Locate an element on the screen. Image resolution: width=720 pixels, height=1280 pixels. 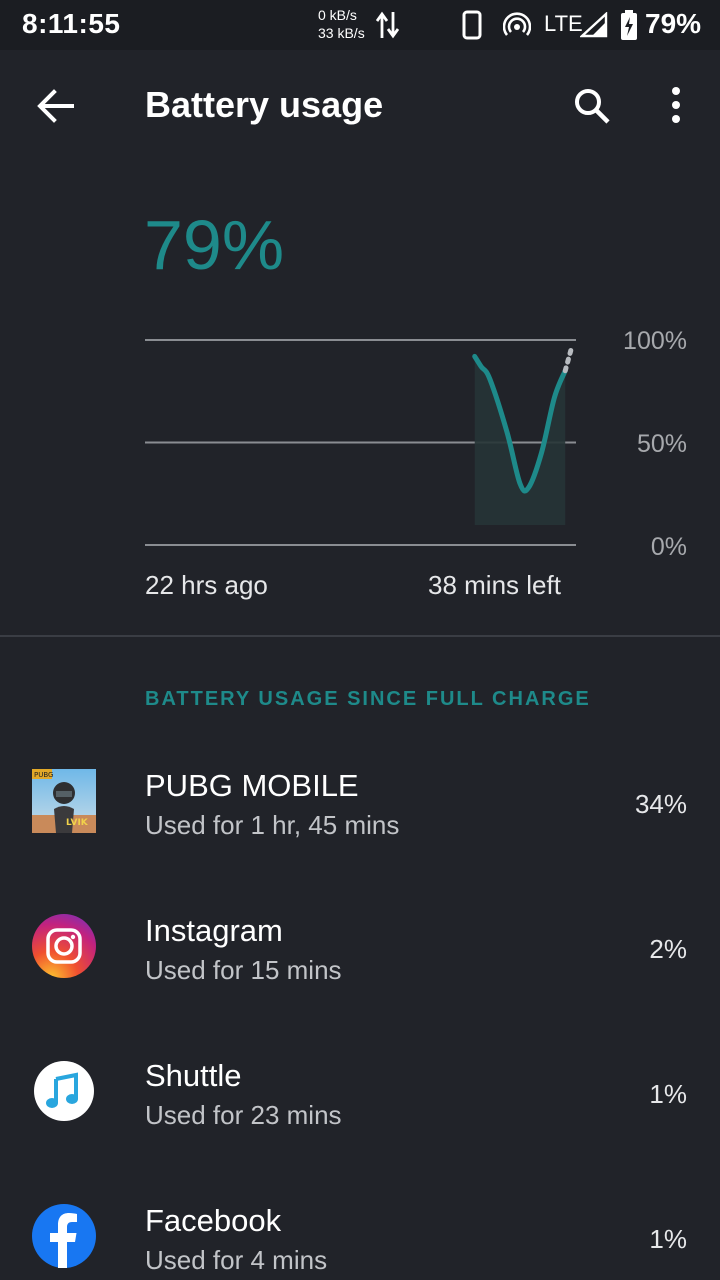
y-tick-label: 50% is located at coordinates (661, 444).